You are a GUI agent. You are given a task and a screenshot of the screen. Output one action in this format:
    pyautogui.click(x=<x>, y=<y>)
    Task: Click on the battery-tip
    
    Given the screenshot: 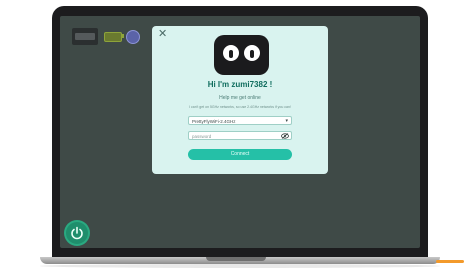 What is the action you would take?
    pyautogui.click(x=123, y=36)
    